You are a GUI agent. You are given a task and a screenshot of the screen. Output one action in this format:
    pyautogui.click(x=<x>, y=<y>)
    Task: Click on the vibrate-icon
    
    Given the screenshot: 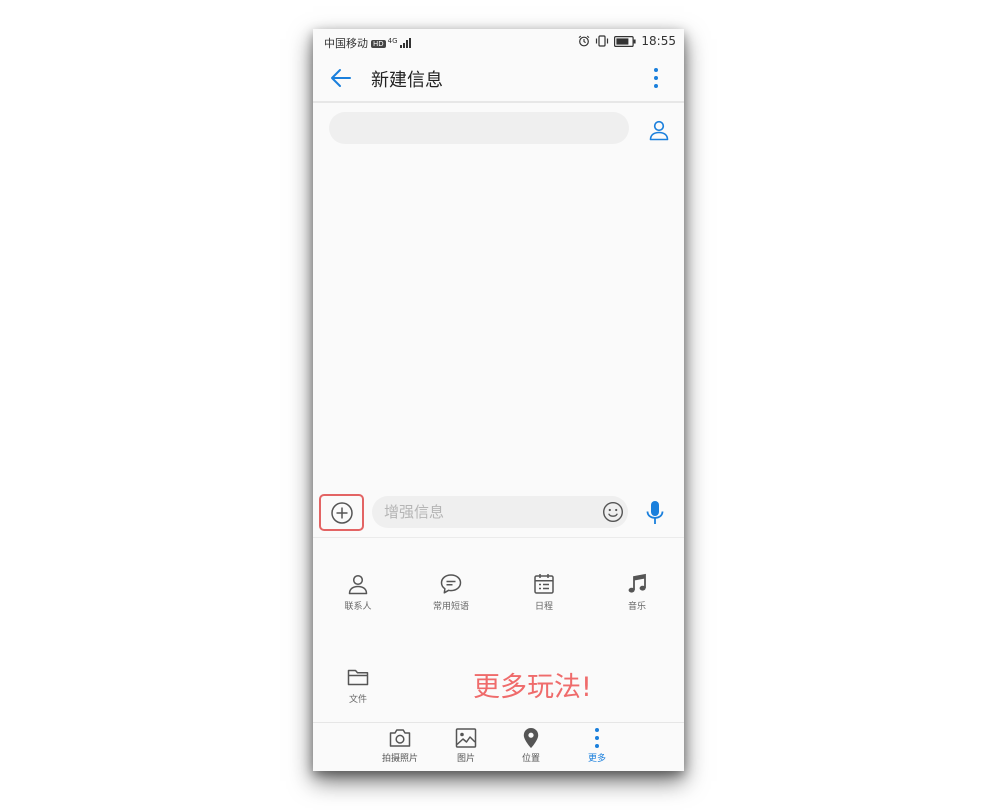 What is the action you would take?
    pyautogui.click(x=602, y=41)
    